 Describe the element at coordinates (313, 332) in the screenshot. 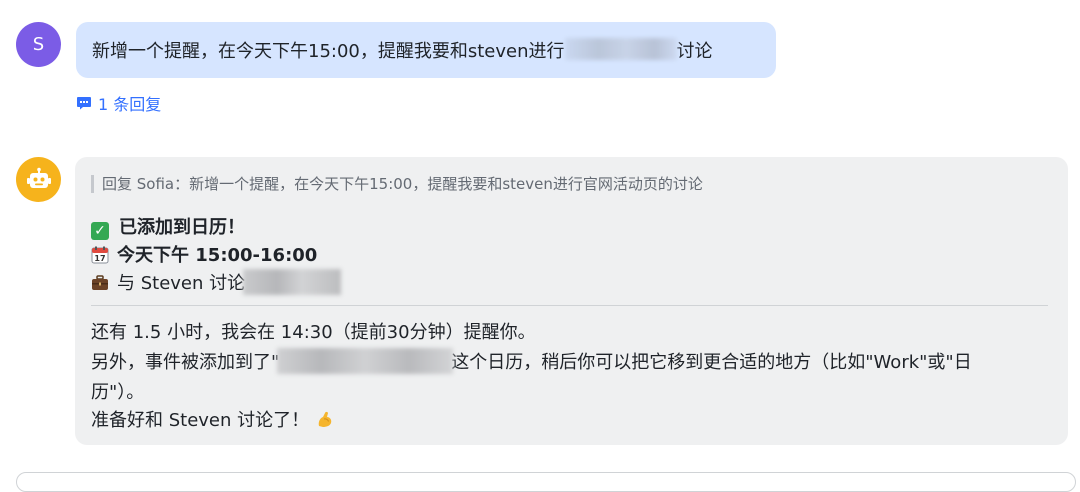

I see `reminder-note: 还有 1.5 小时，我会在 14:30（提前30分钟）提醒你。` at that location.